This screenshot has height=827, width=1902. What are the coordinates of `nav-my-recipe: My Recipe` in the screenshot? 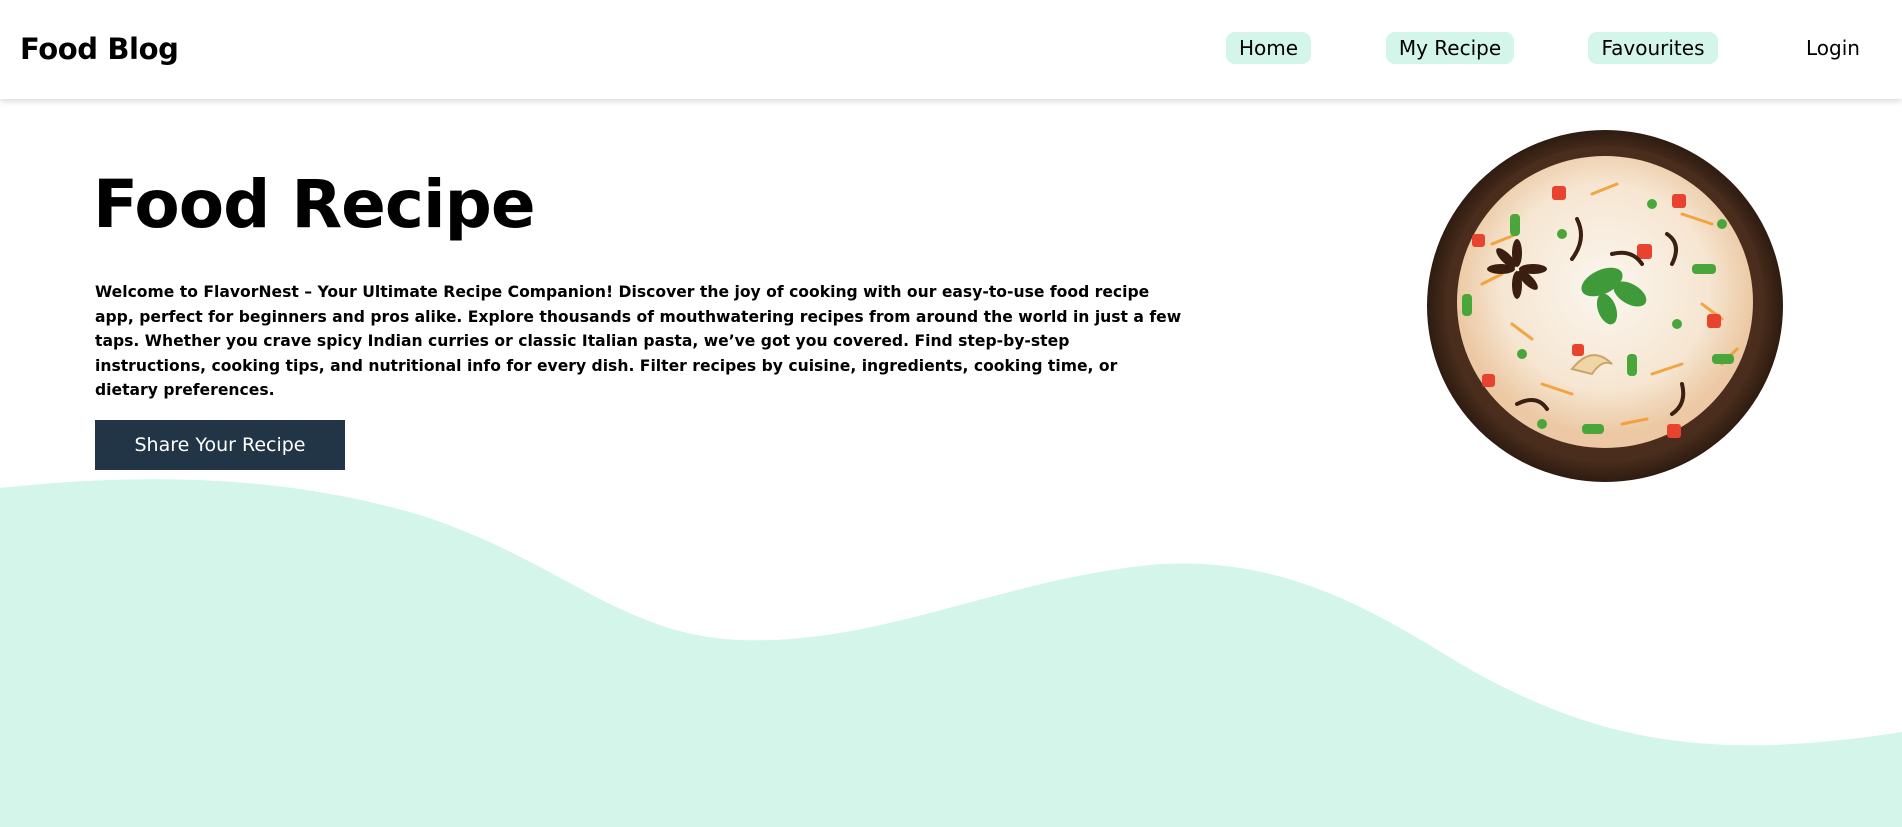 It's located at (1450, 48).